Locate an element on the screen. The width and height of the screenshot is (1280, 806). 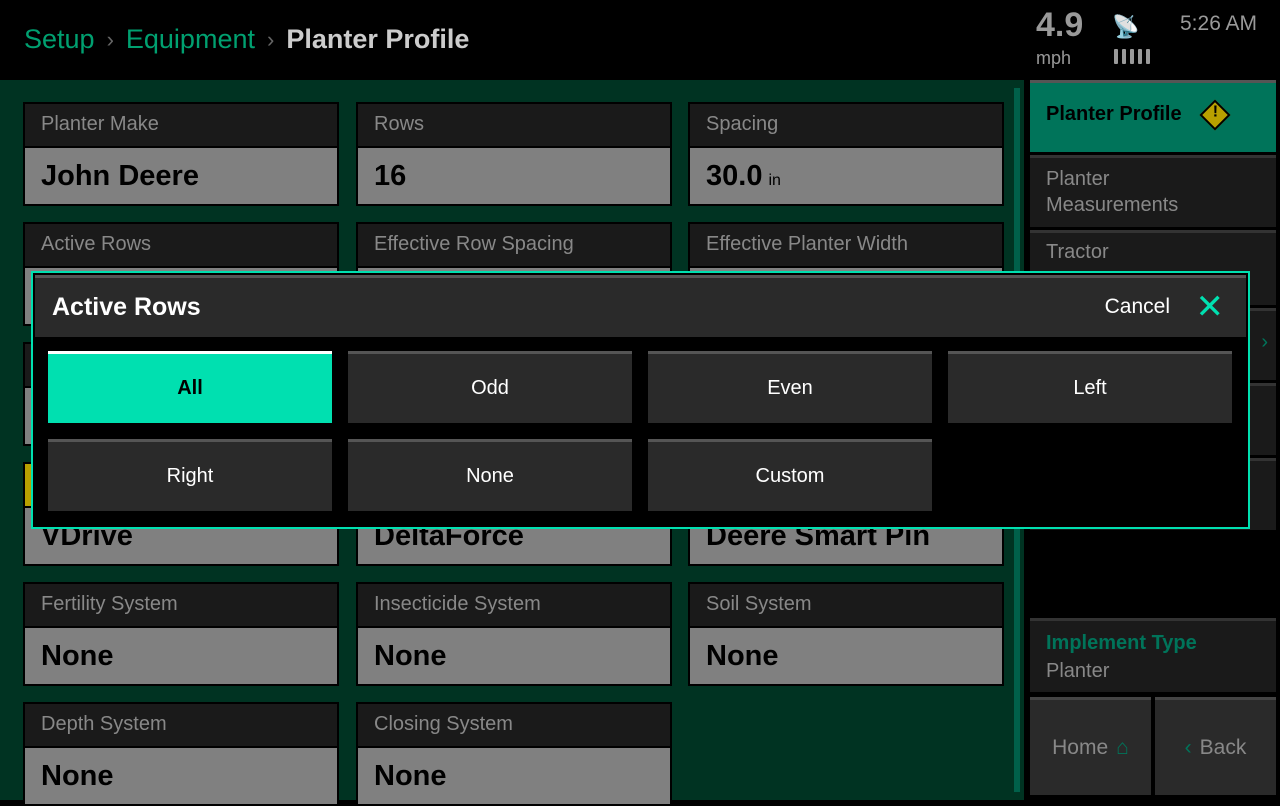
close-icon: ✕ is located at coordinates (1210, 307).